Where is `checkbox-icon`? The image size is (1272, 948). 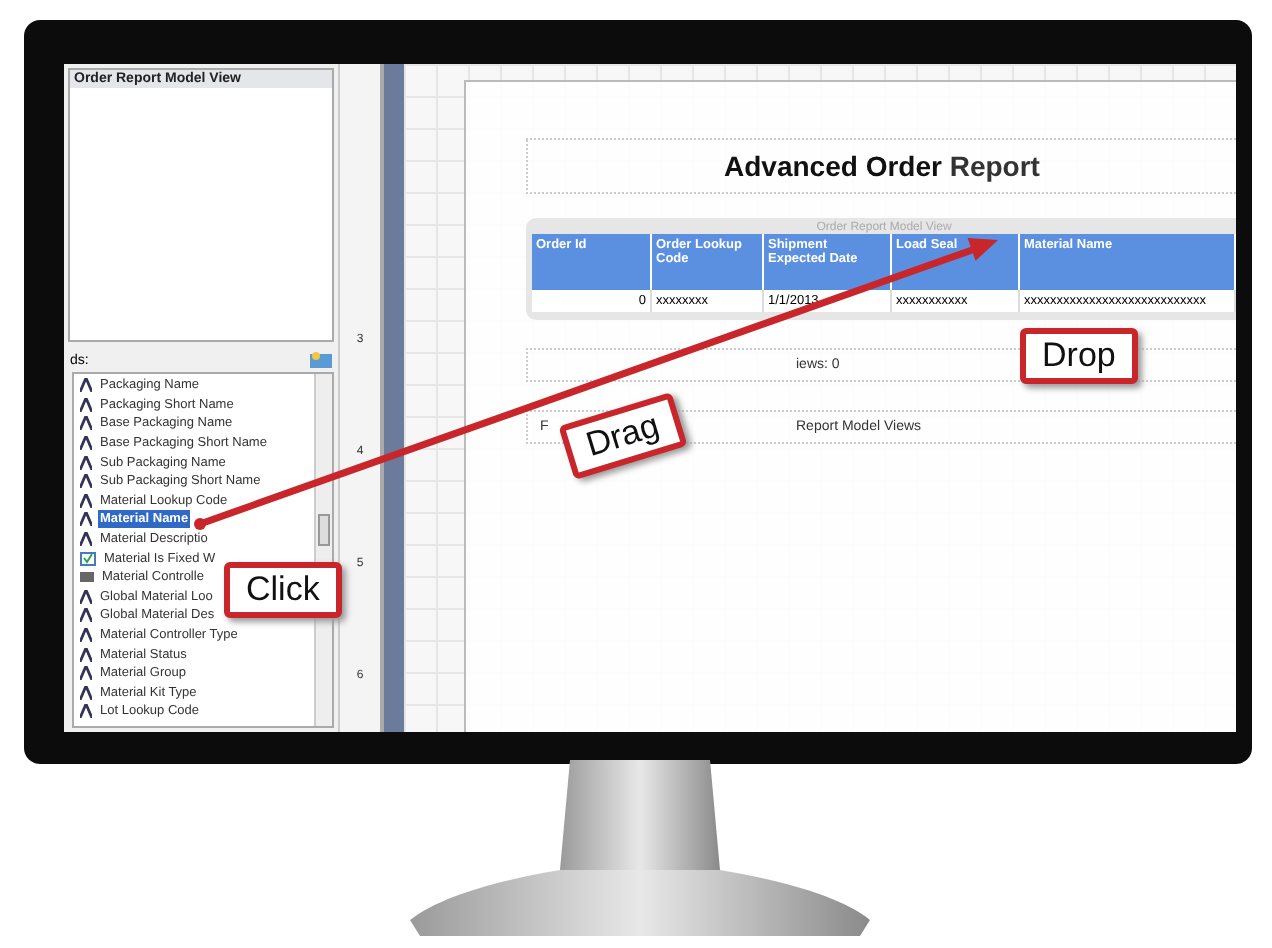
checkbox-icon is located at coordinates (88, 558).